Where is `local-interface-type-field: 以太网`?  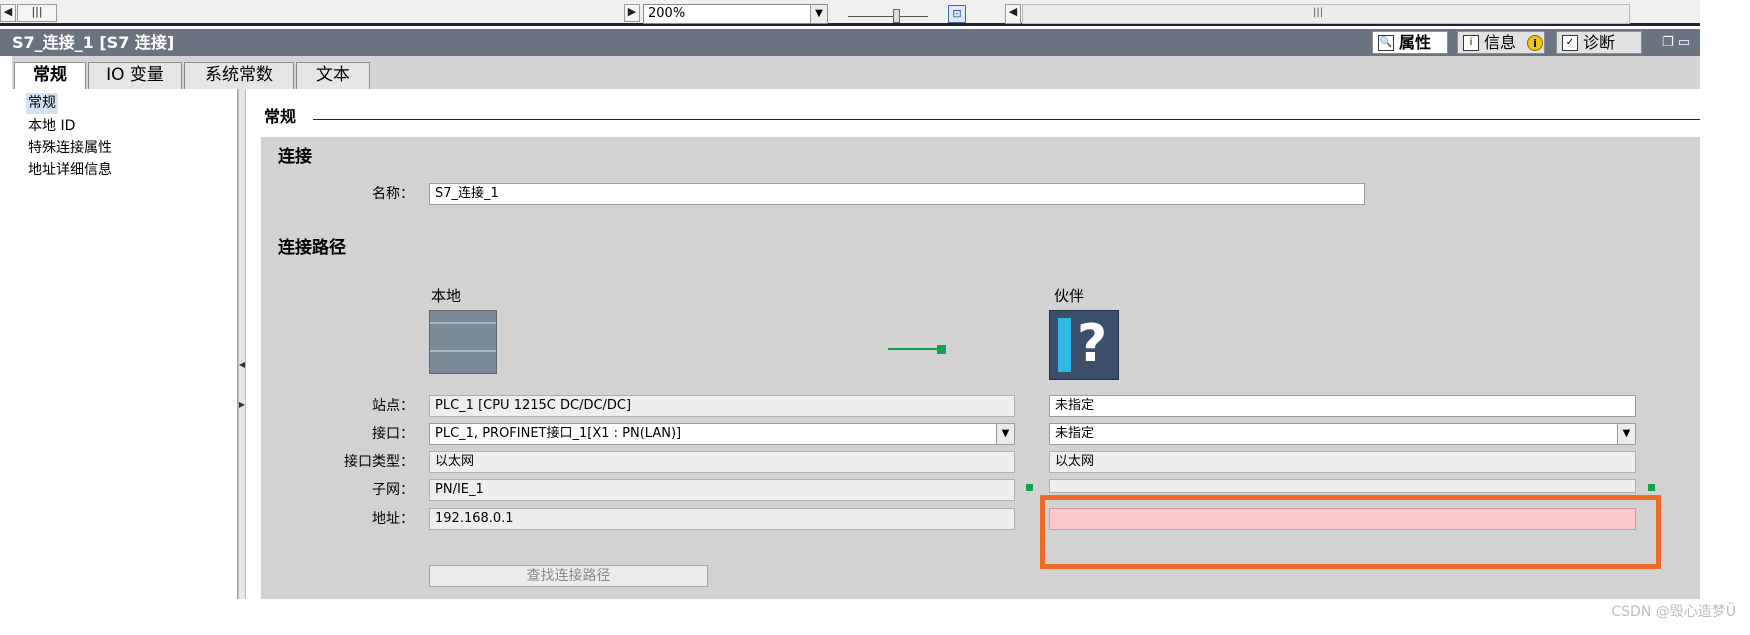
local-interface-type-field: 以太网 is located at coordinates (722, 462).